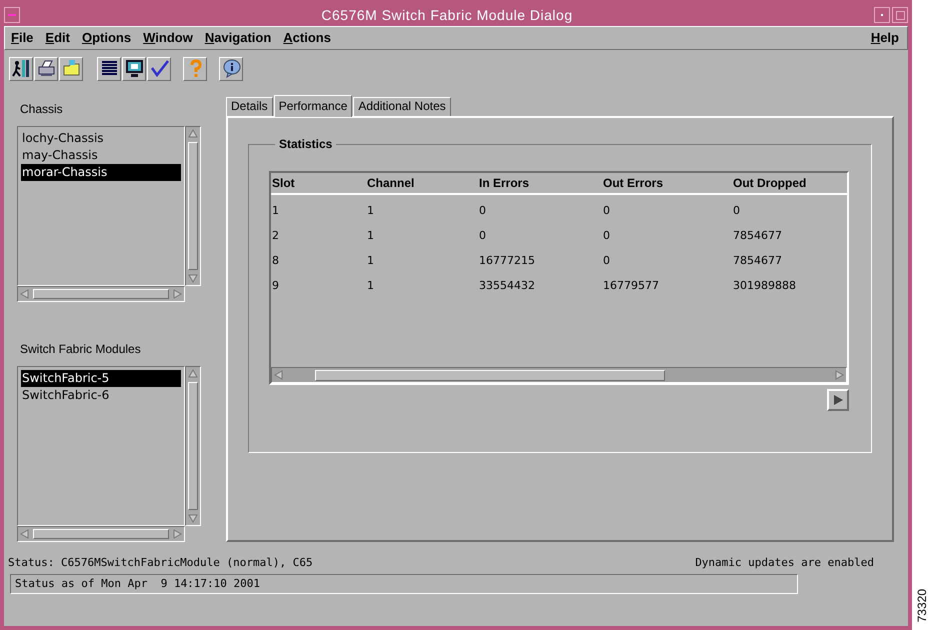  I want to click on play-icon, so click(838, 400).